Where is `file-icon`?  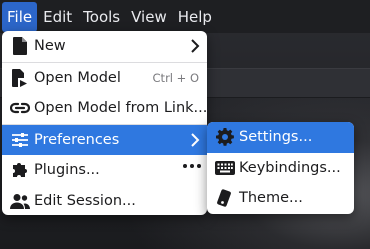 file-icon is located at coordinates (20, 46).